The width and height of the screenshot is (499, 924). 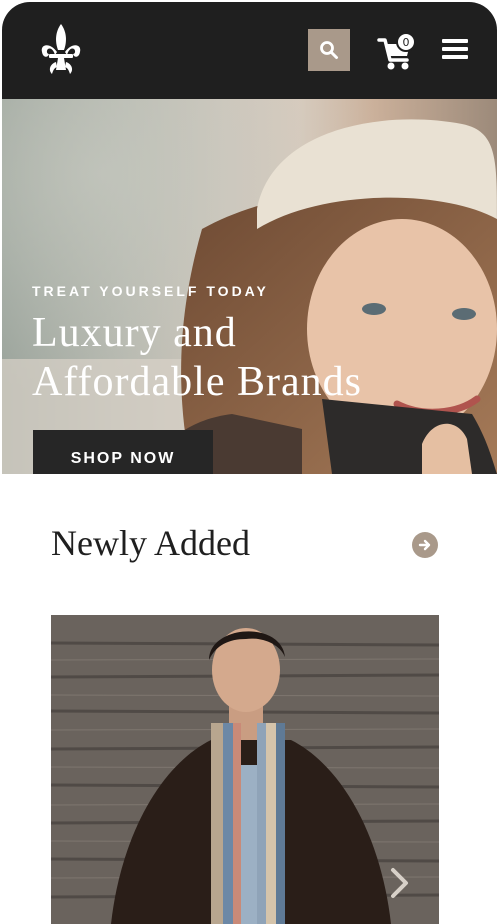 What do you see at coordinates (232, 358) in the screenshot?
I see `hero-title: Luxury and Affordable Brands` at bounding box center [232, 358].